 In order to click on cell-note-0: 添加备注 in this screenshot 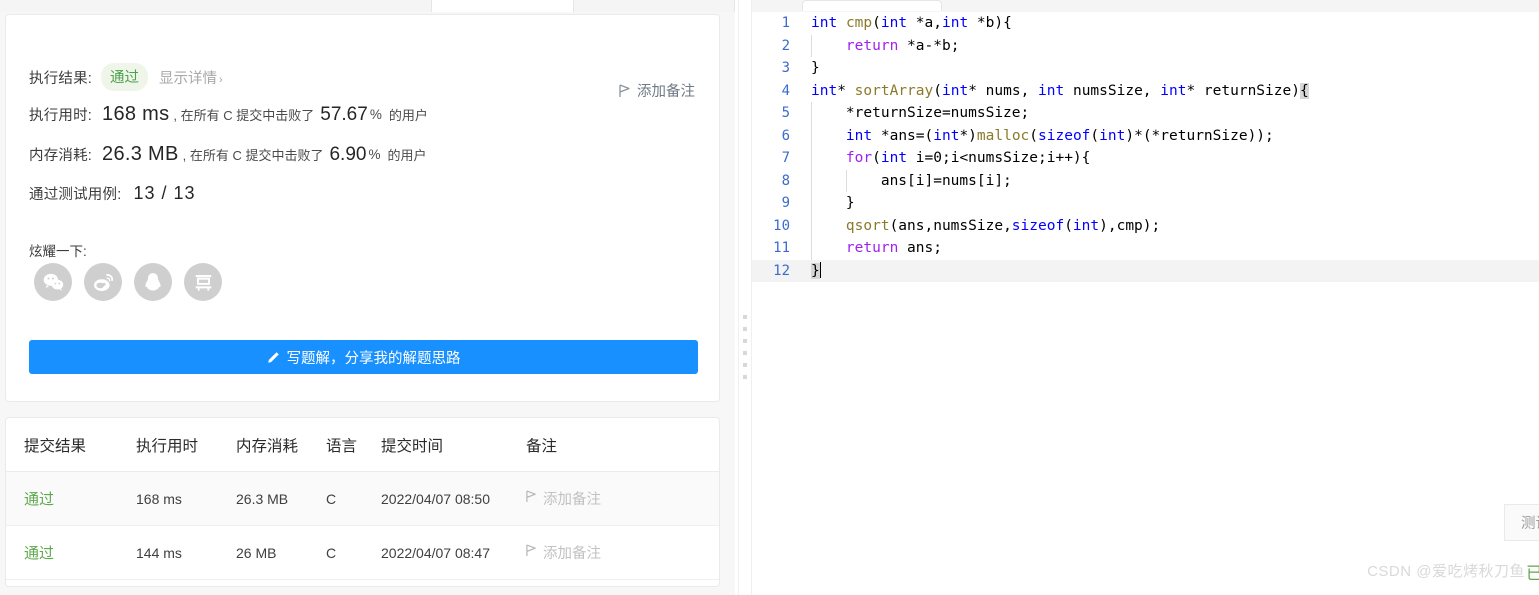, I will do `click(622, 498)`.